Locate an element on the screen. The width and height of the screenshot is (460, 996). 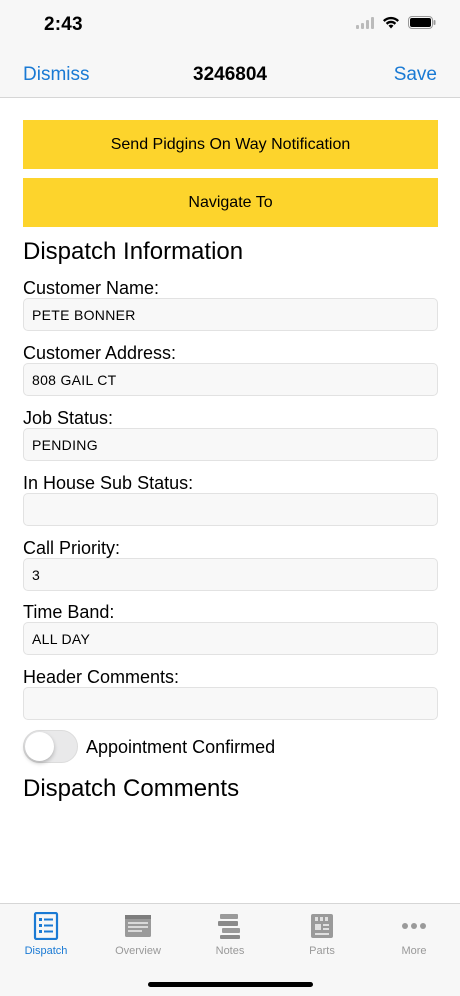
customer-address-label: Customer Address: is located at coordinates (100, 353).